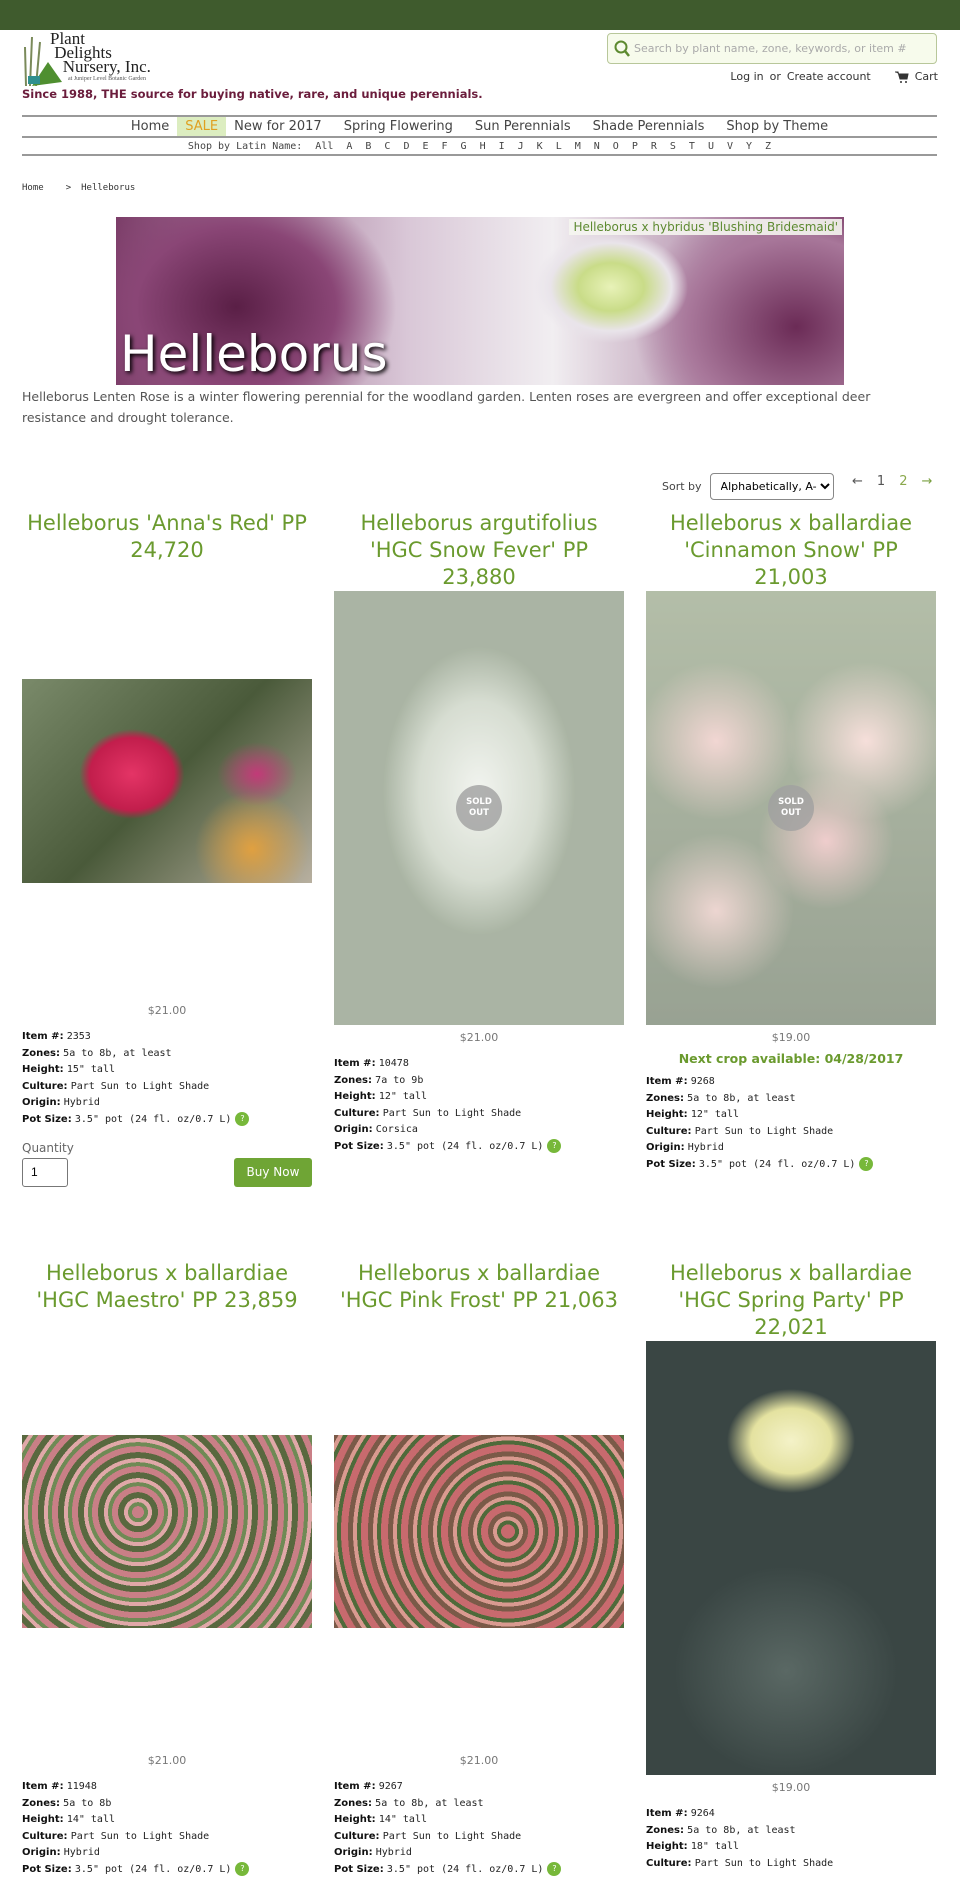 The width and height of the screenshot is (960, 1879). What do you see at coordinates (425, 146) in the screenshot?
I see `latin-letter-e: E` at bounding box center [425, 146].